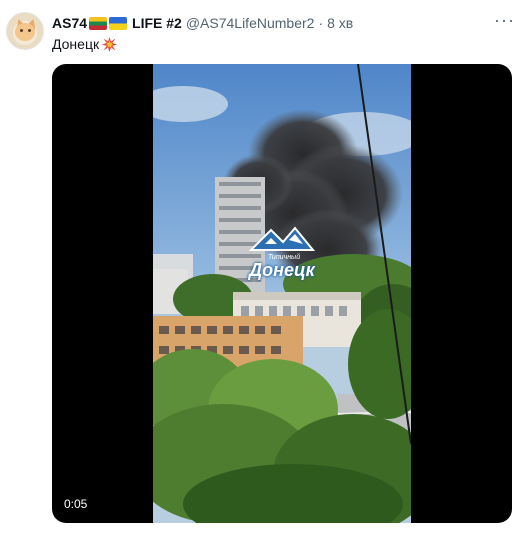 The height and width of the screenshot is (533, 525). I want to click on user-handle: @AS74LifeNumber2, so click(250, 23).